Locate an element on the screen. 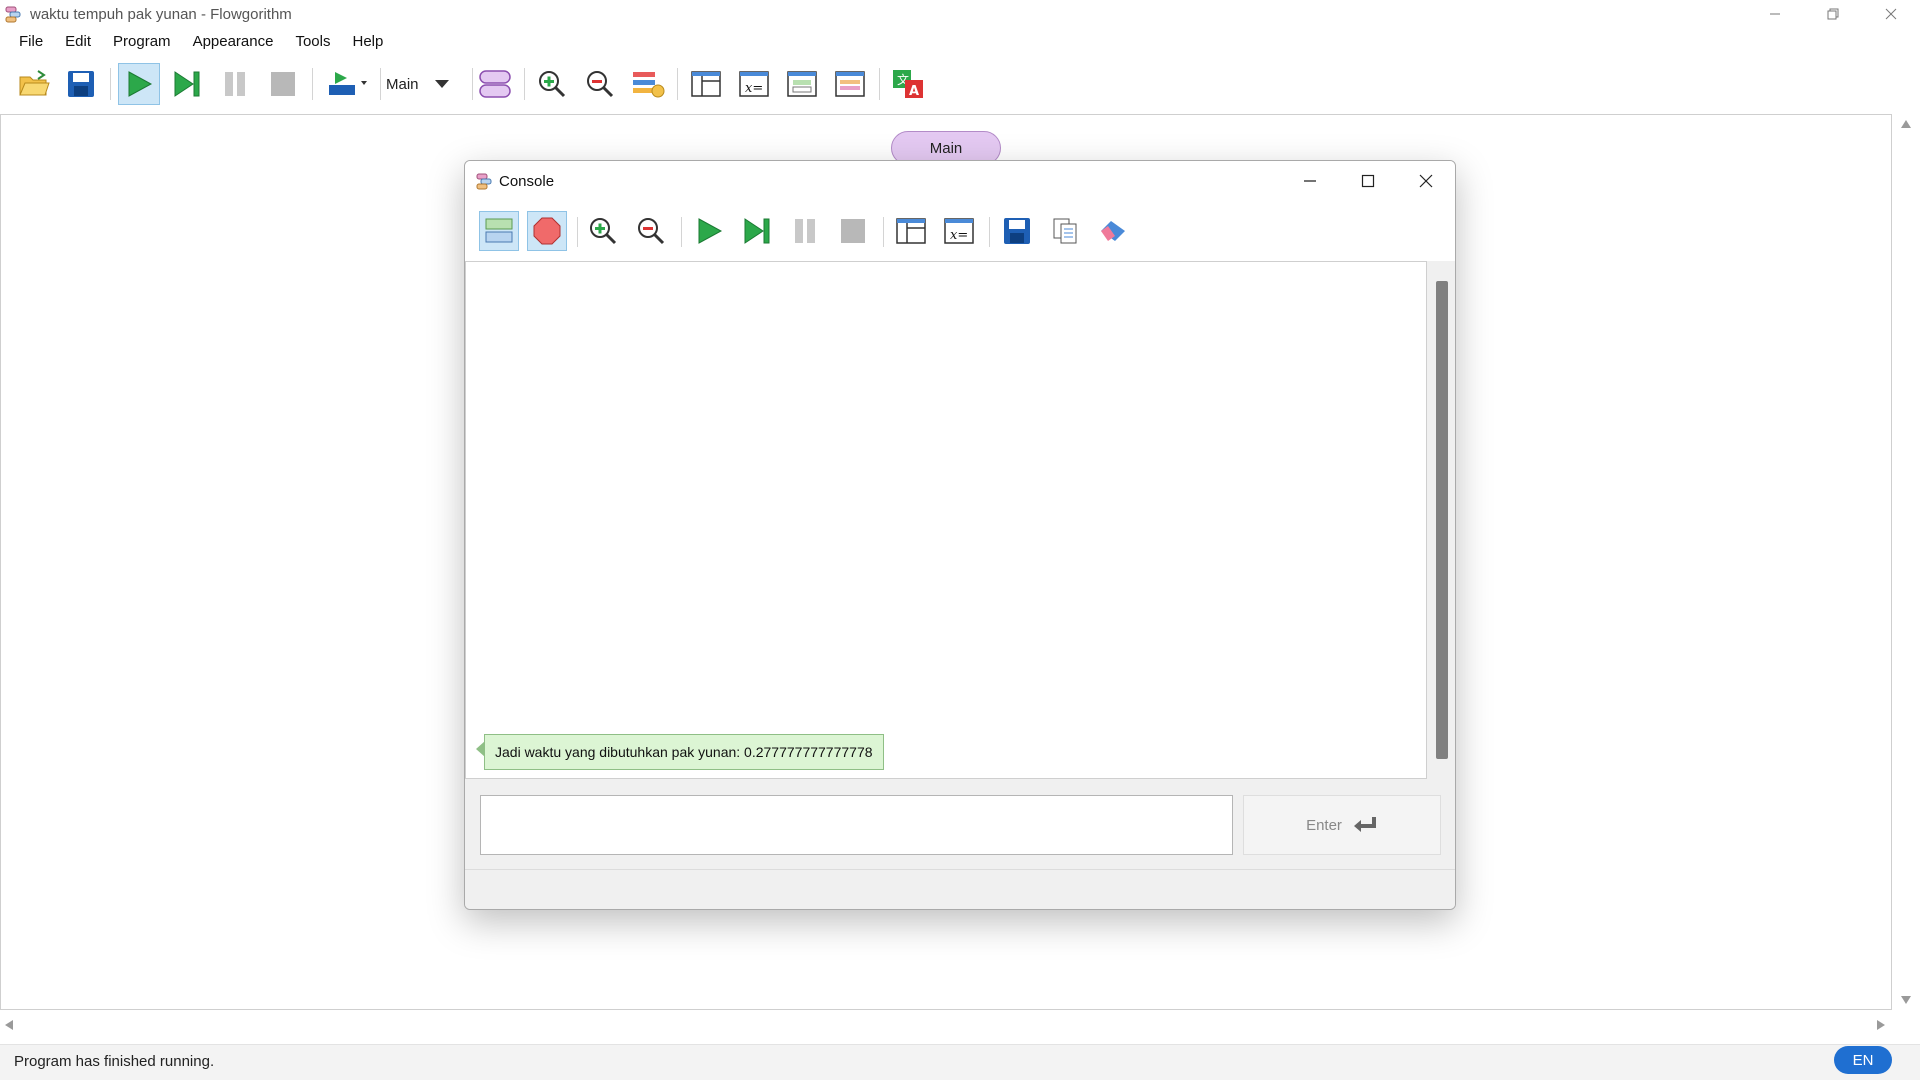  console-minimize-button is located at coordinates (1310, 181).